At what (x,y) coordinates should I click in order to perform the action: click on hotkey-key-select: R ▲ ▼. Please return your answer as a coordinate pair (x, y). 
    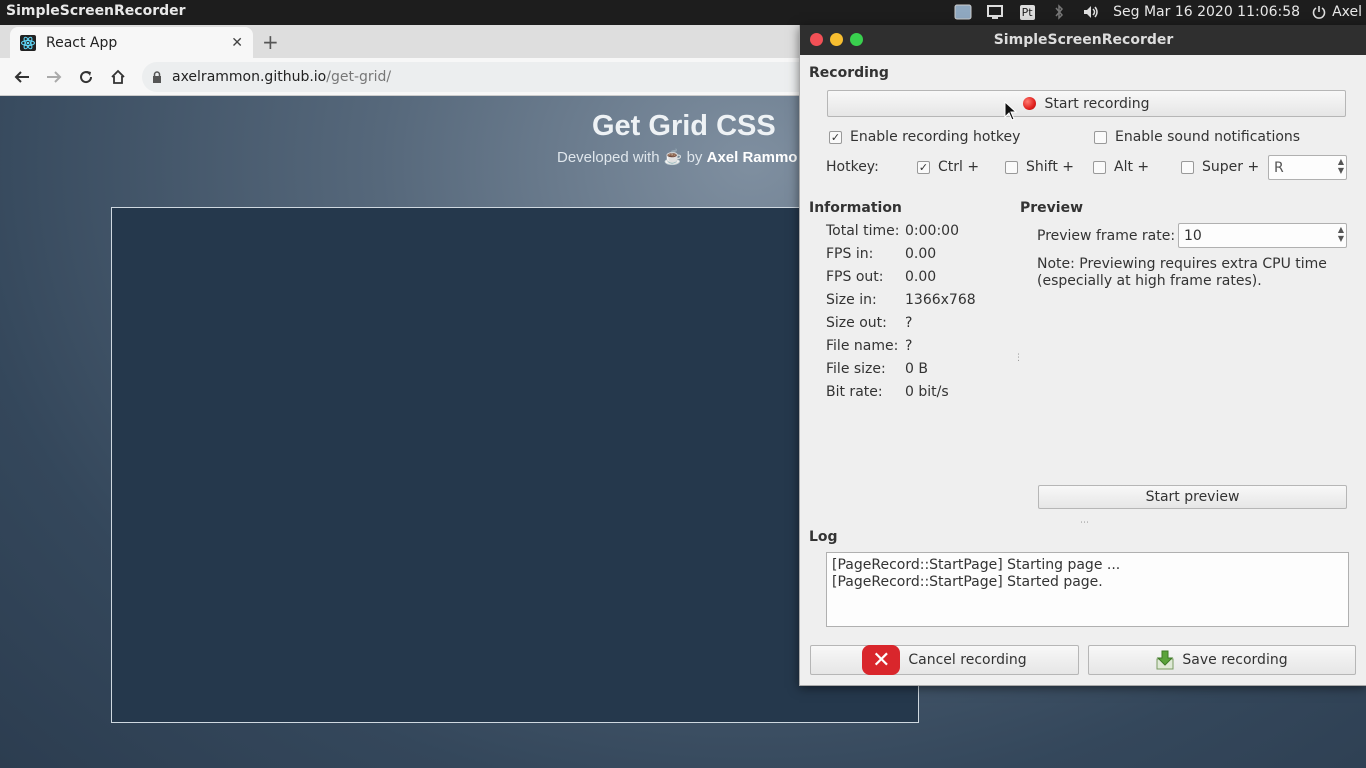
    Looking at the image, I should click on (1307, 167).